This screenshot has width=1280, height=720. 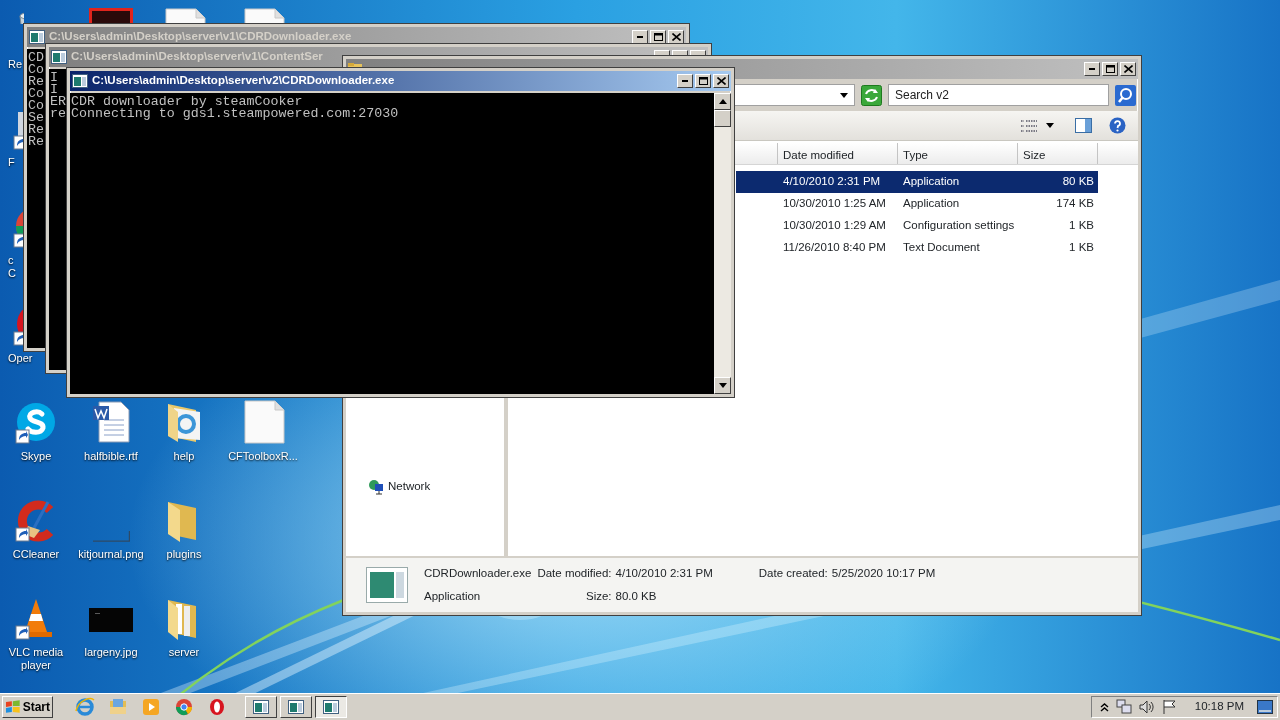 I want to click on network-icon, so click(x=1123, y=707).